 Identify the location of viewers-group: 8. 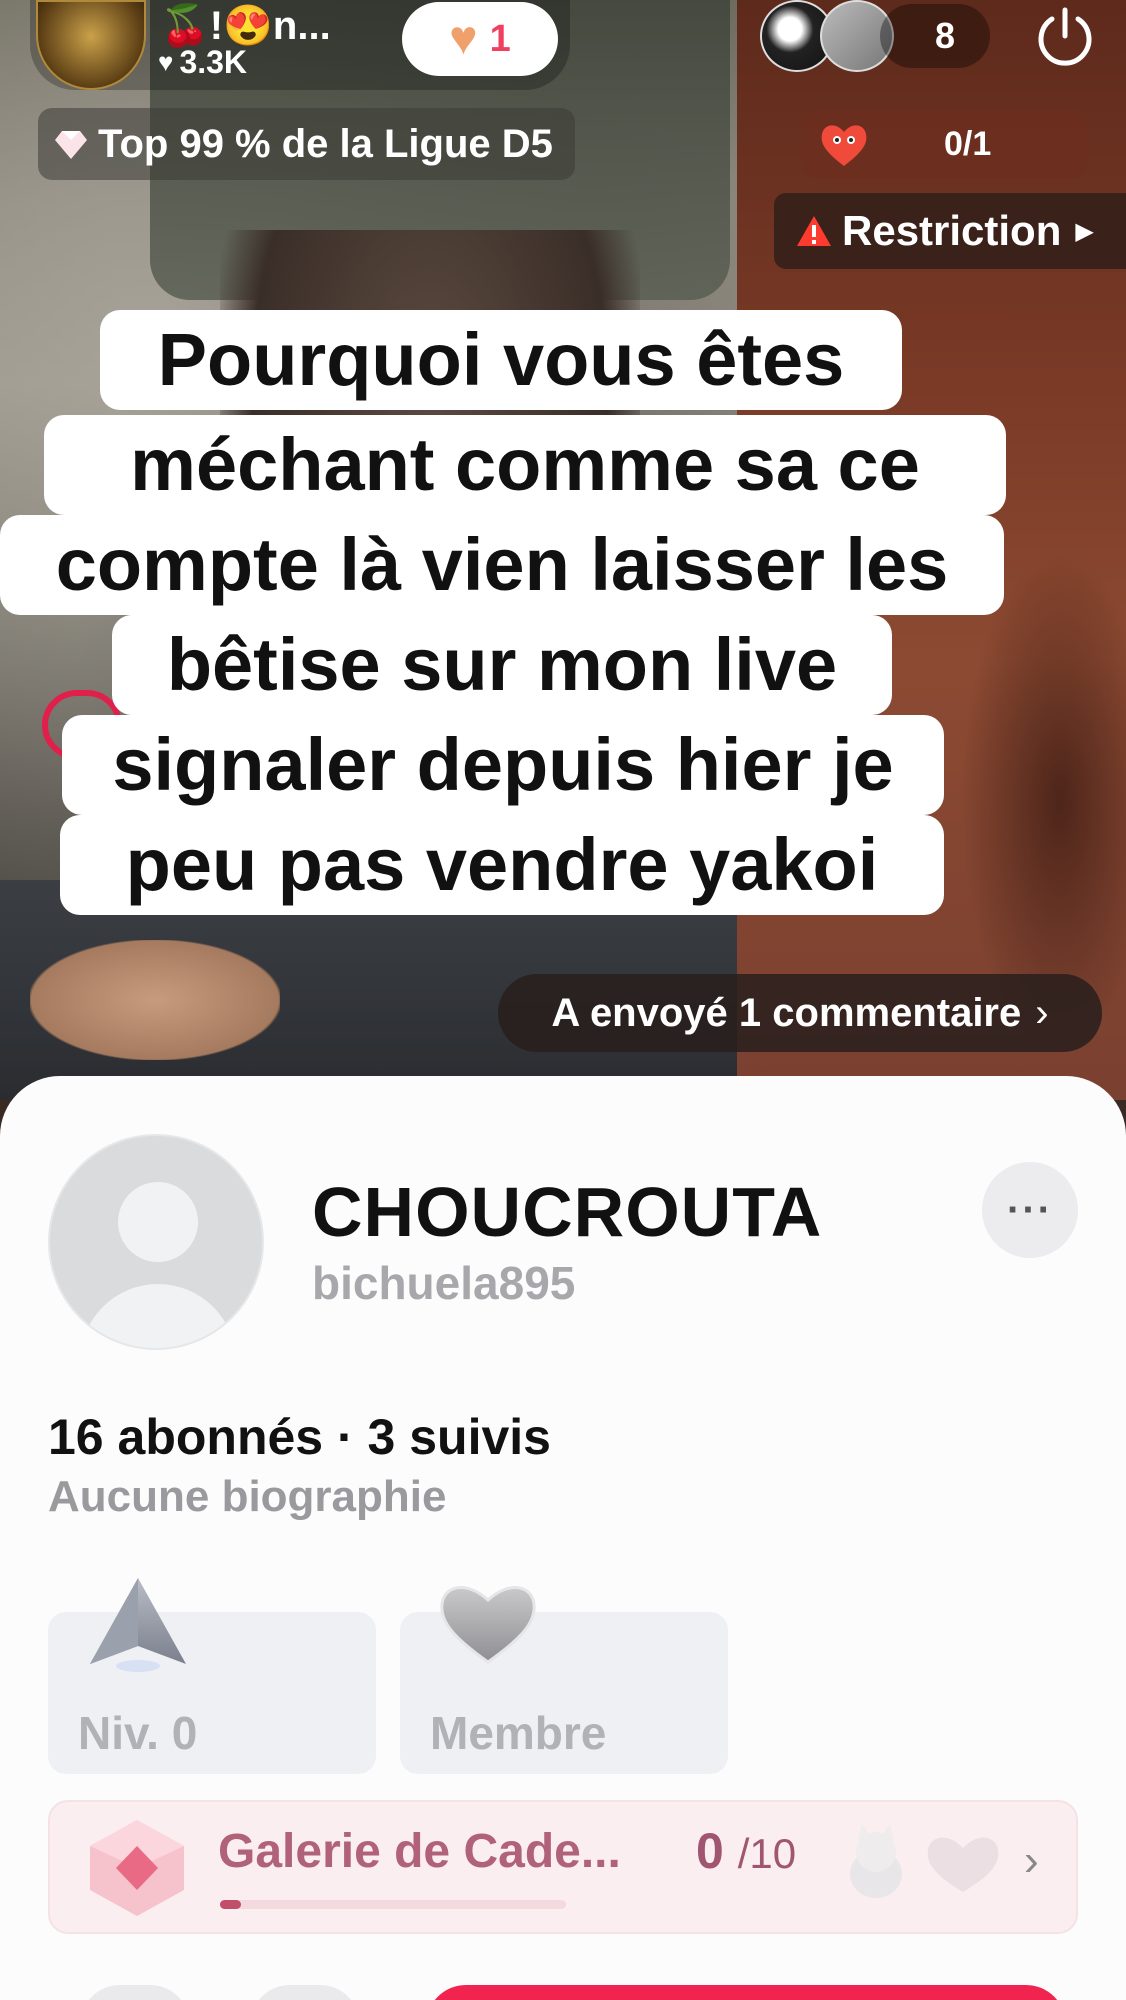
(877, 36).